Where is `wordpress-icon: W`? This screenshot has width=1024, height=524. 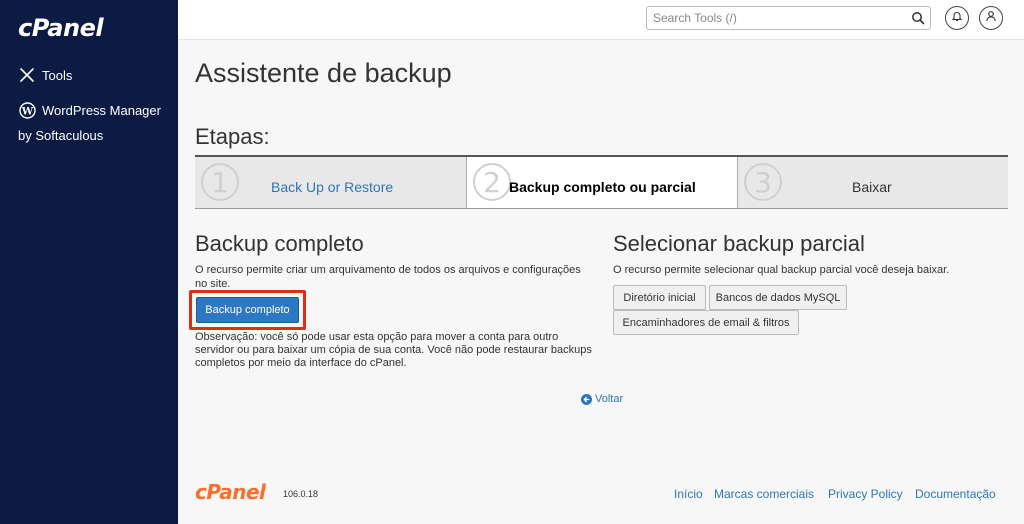 wordpress-icon: W is located at coordinates (27, 110).